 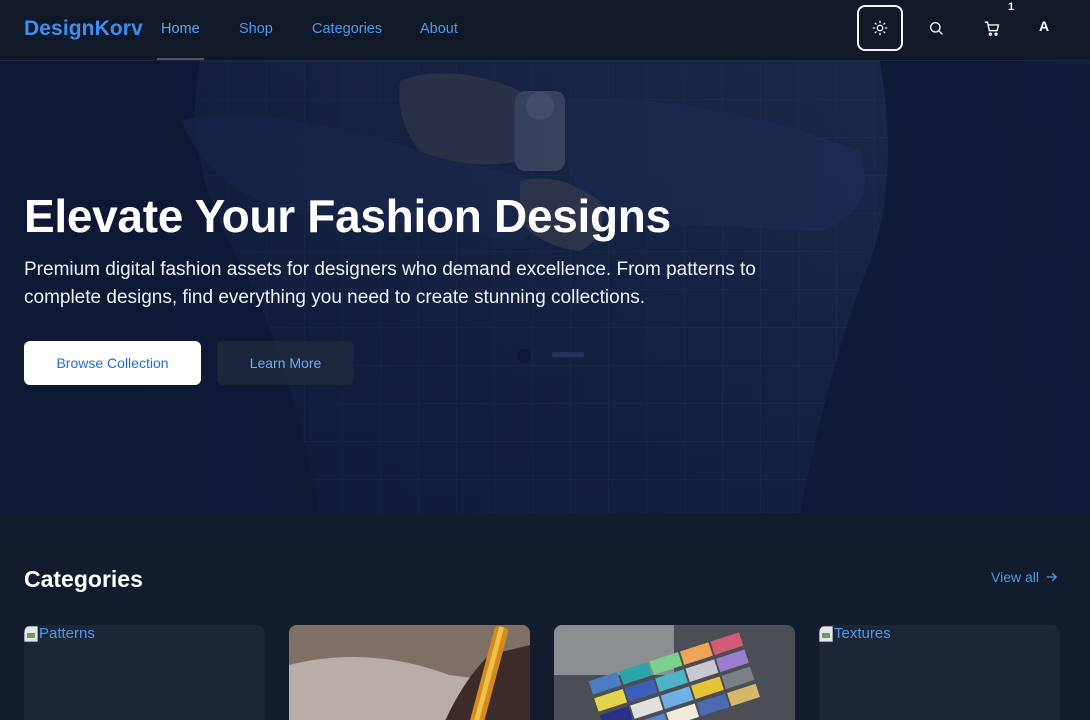 What do you see at coordinates (256, 29) in the screenshot?
I see `nav-link-shop: Shop` at bounding box center [256, 29].